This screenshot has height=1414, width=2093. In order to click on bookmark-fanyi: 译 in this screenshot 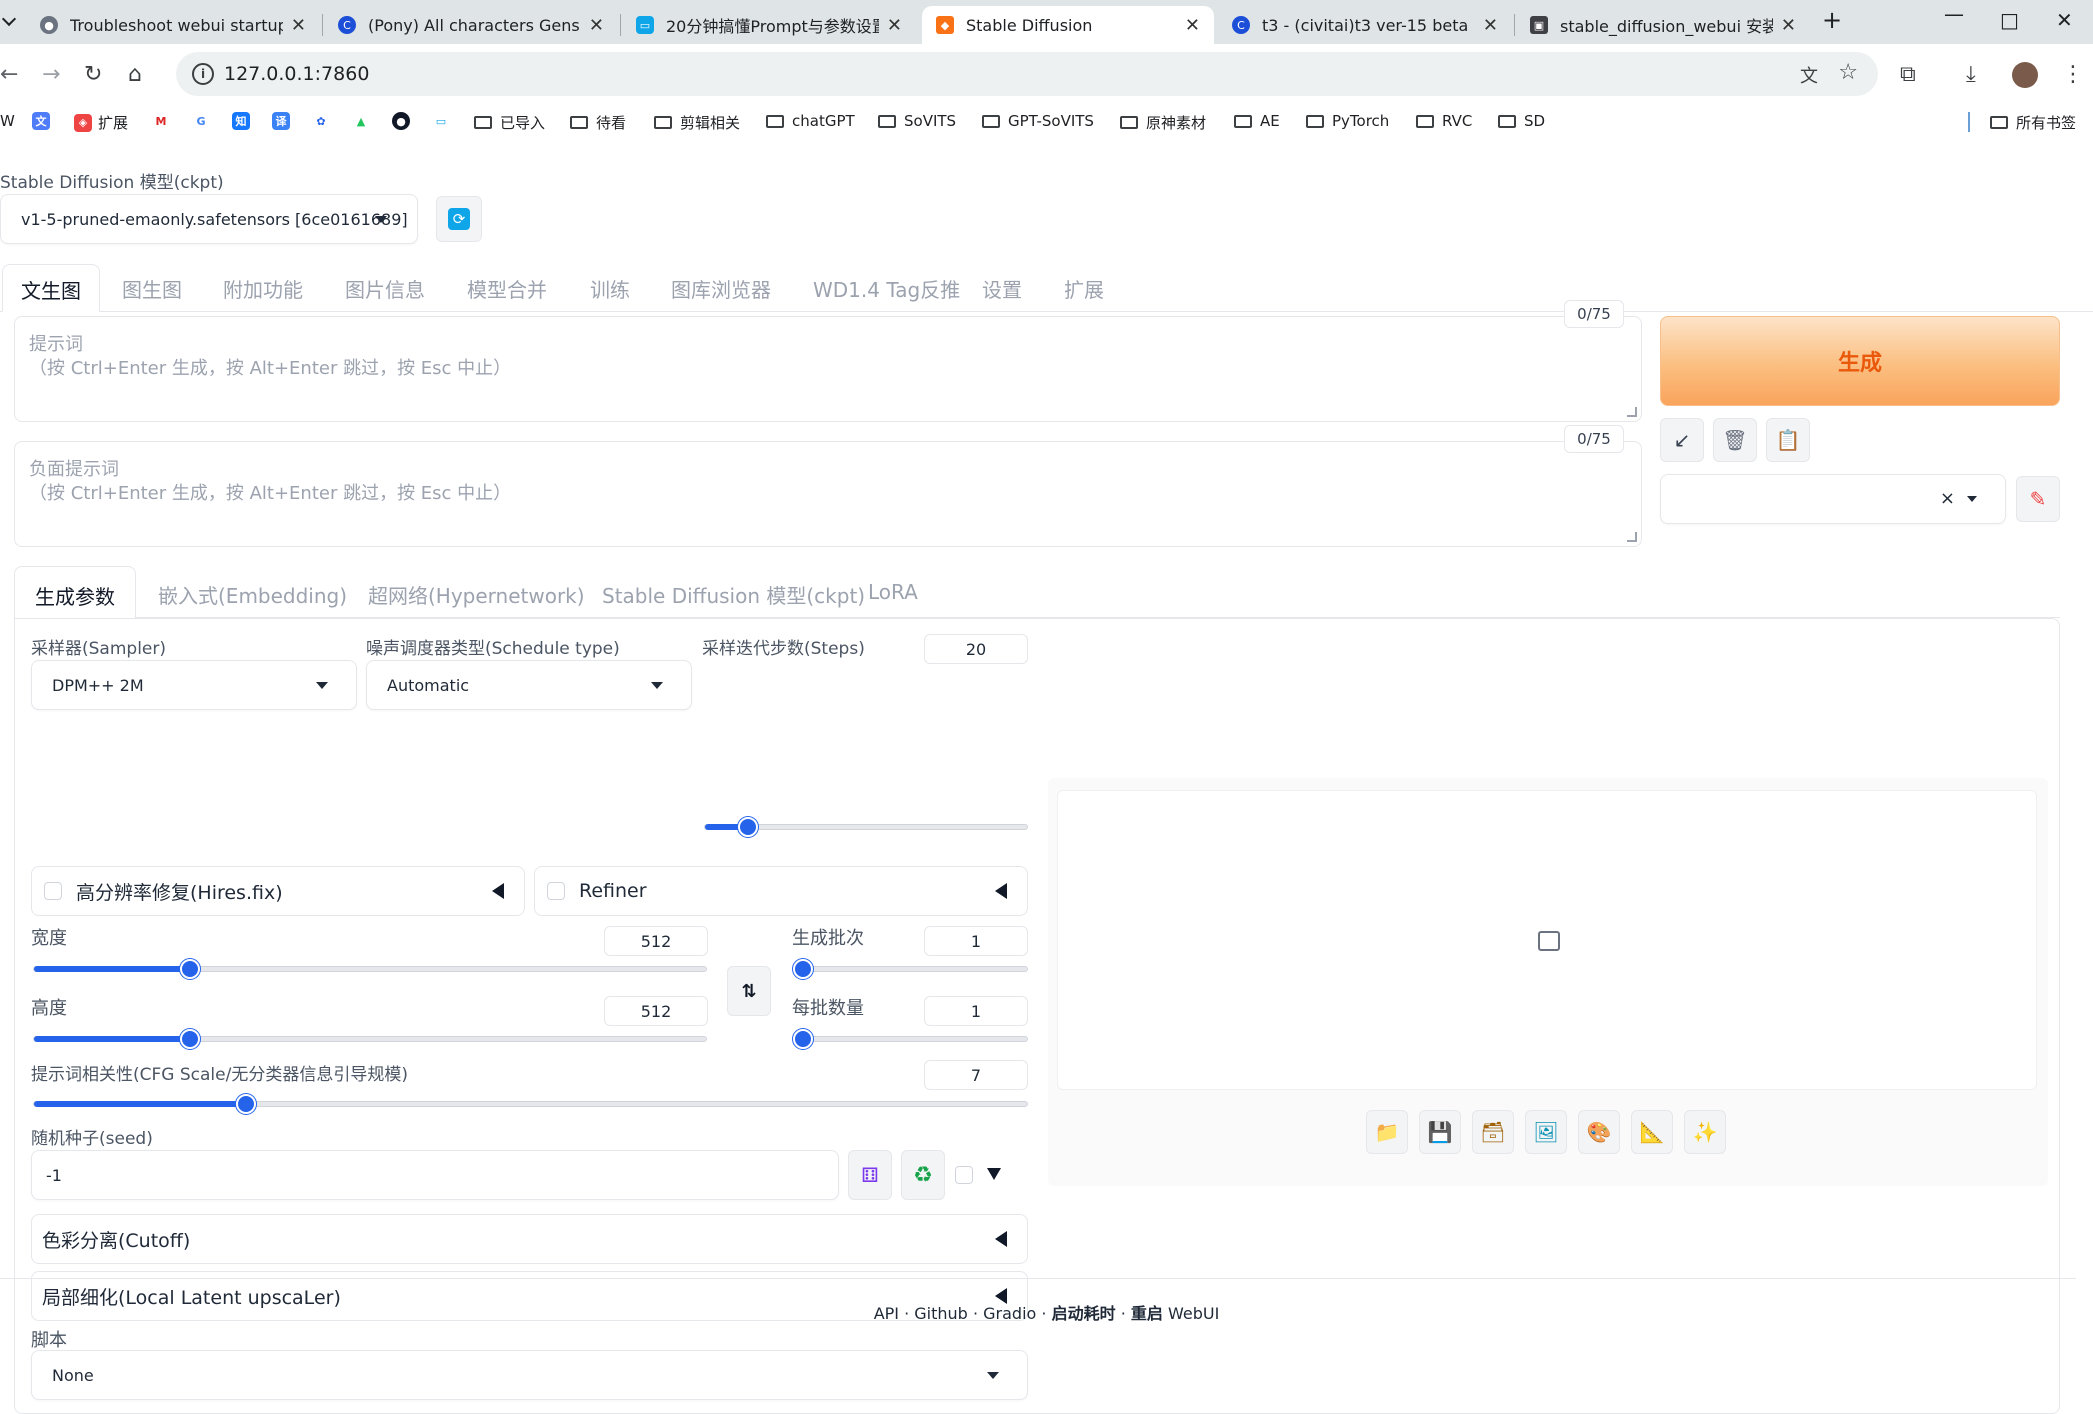, I will do `click(284, 121)`.